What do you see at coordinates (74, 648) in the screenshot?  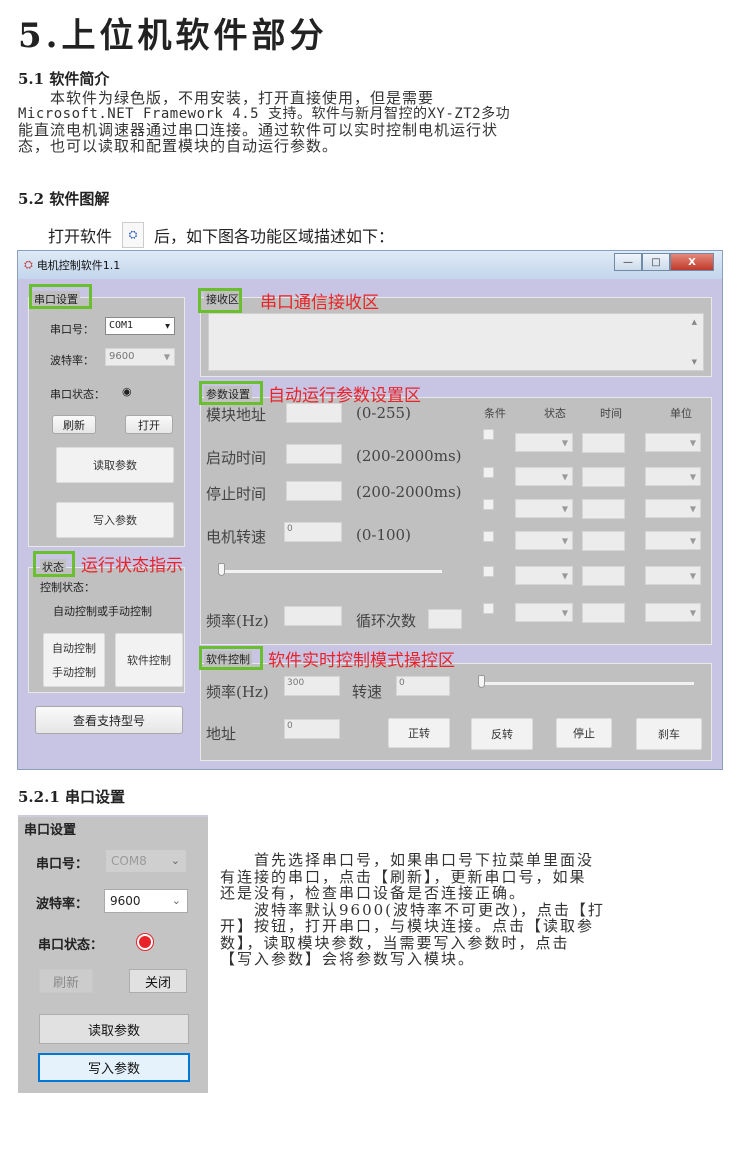 I see `auto-control-label: 自动控制` at bounding box center [74, 648].